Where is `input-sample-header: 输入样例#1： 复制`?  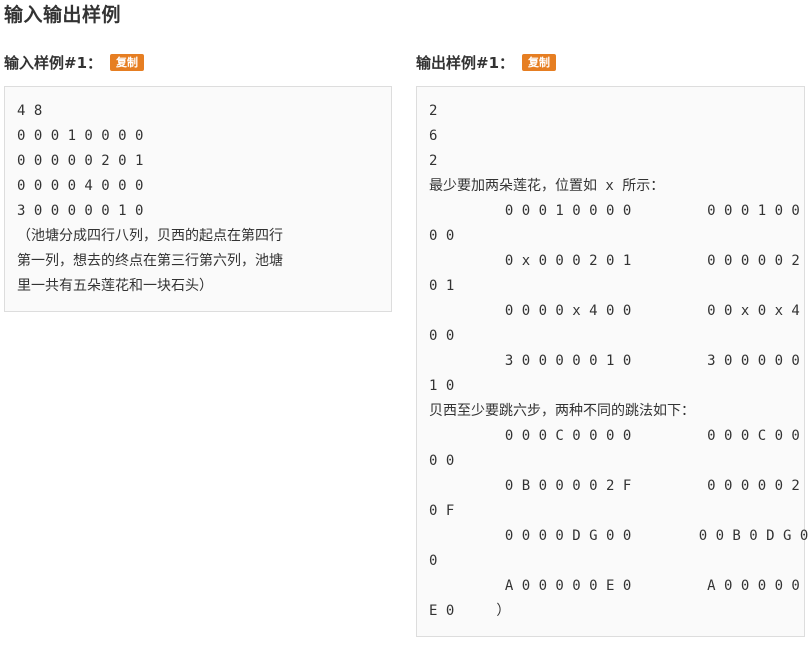
input-sample-header: 输入样例#1： 复制 is located at coordinates (74, 62).